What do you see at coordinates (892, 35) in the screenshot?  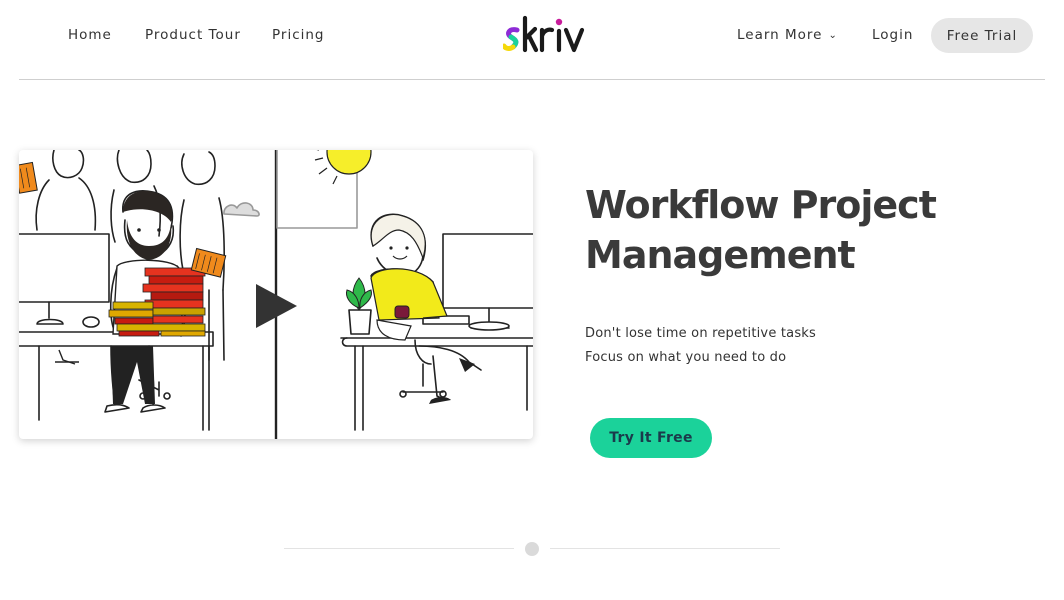 I see `nav-login-link: Login` at bounding box center [892, 35].